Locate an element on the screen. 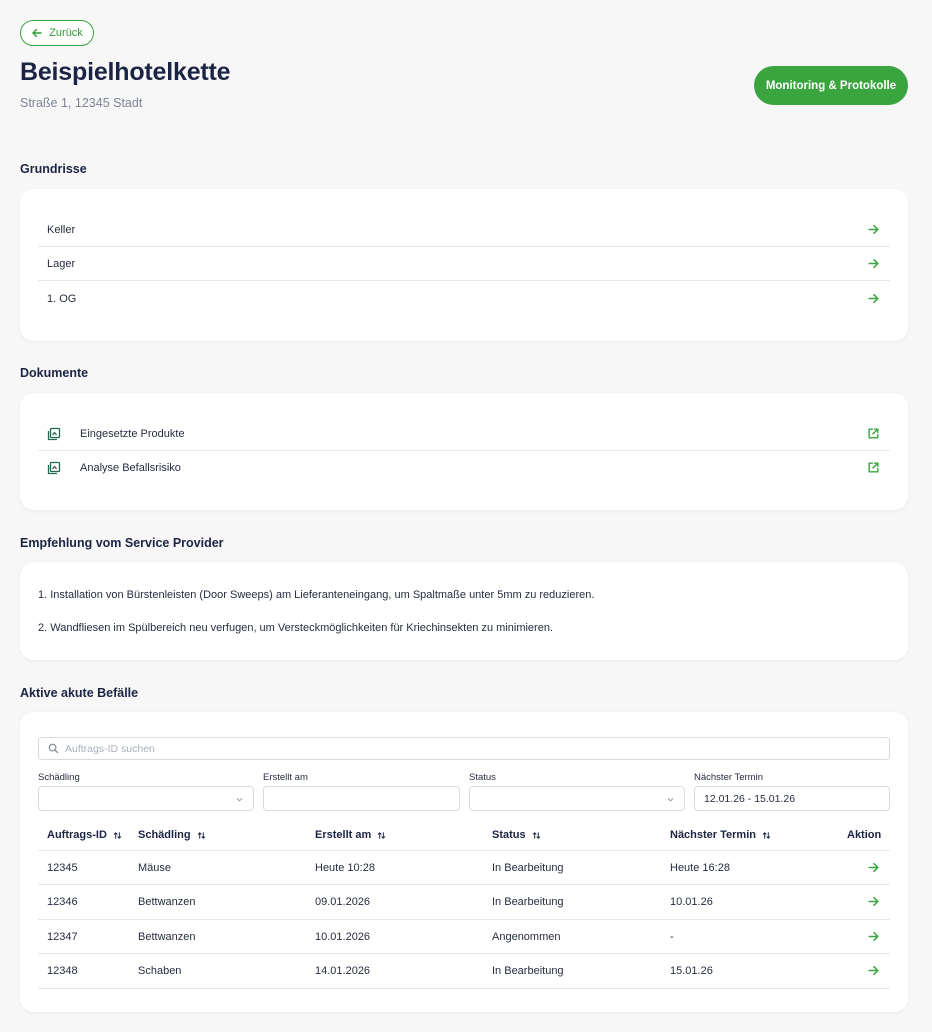 The height and width of the screenshot is (1032, 932). cell-pest: Schaben is located at coordinates (160, 971).